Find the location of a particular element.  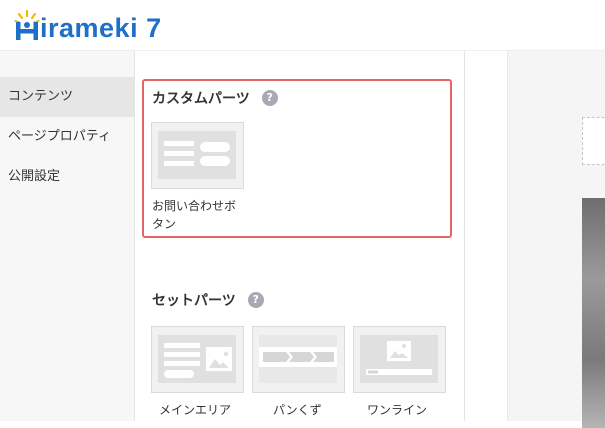

contact-button-part-label: お問い合わせボ タン is located at coordinates (194, 215).